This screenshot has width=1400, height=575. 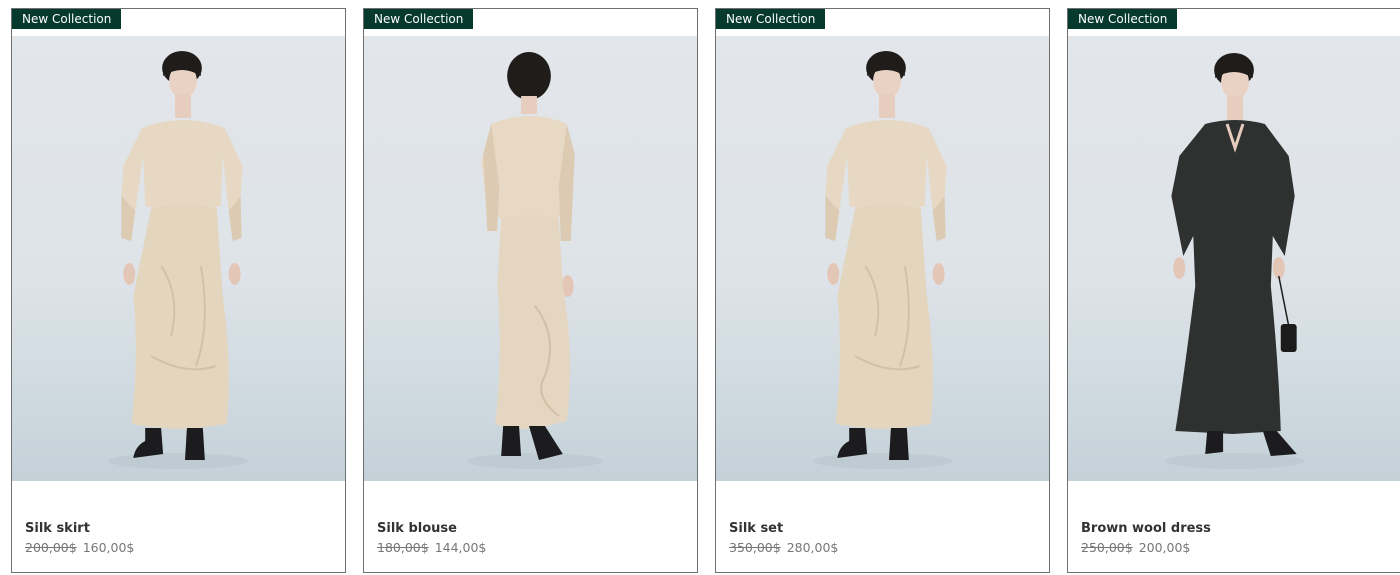 I want to click on sale-price: 200,00$, so click(x=1164, y=547).